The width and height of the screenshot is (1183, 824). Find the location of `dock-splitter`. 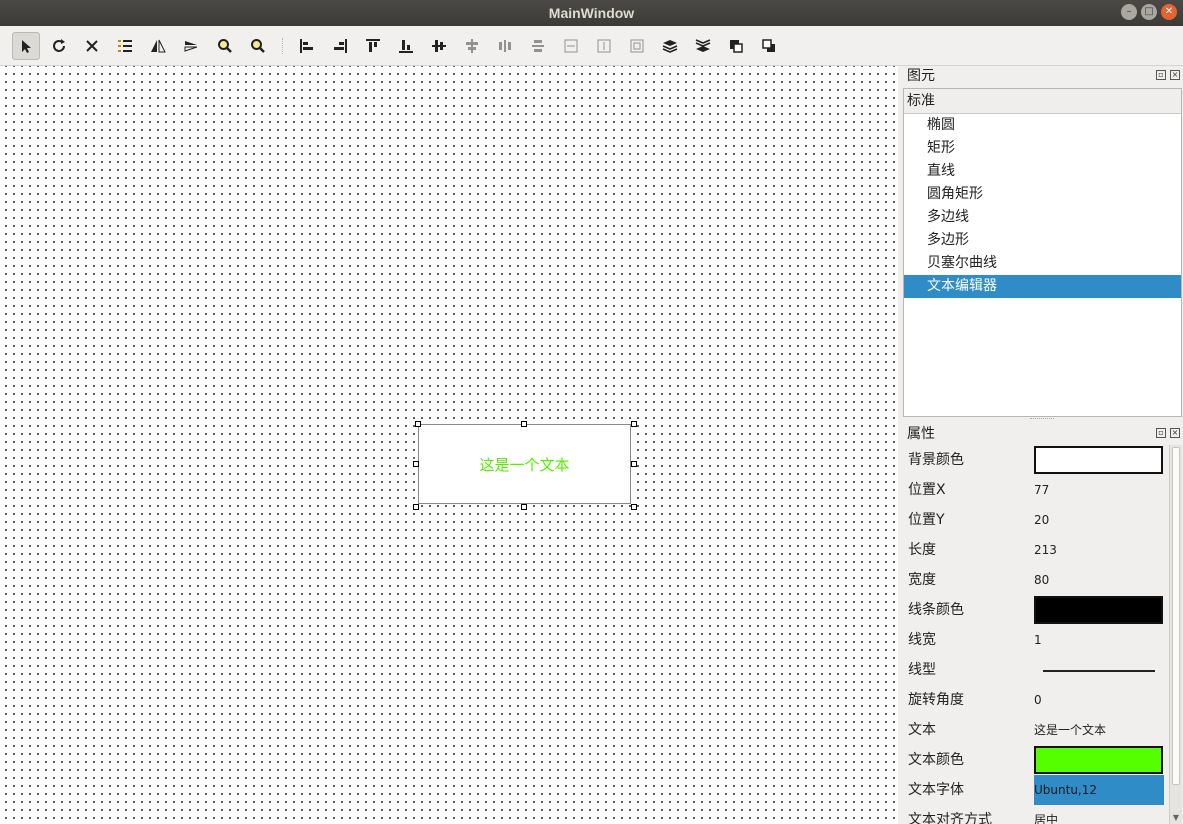

dock-splitter is located at coordinates (1042, 419).